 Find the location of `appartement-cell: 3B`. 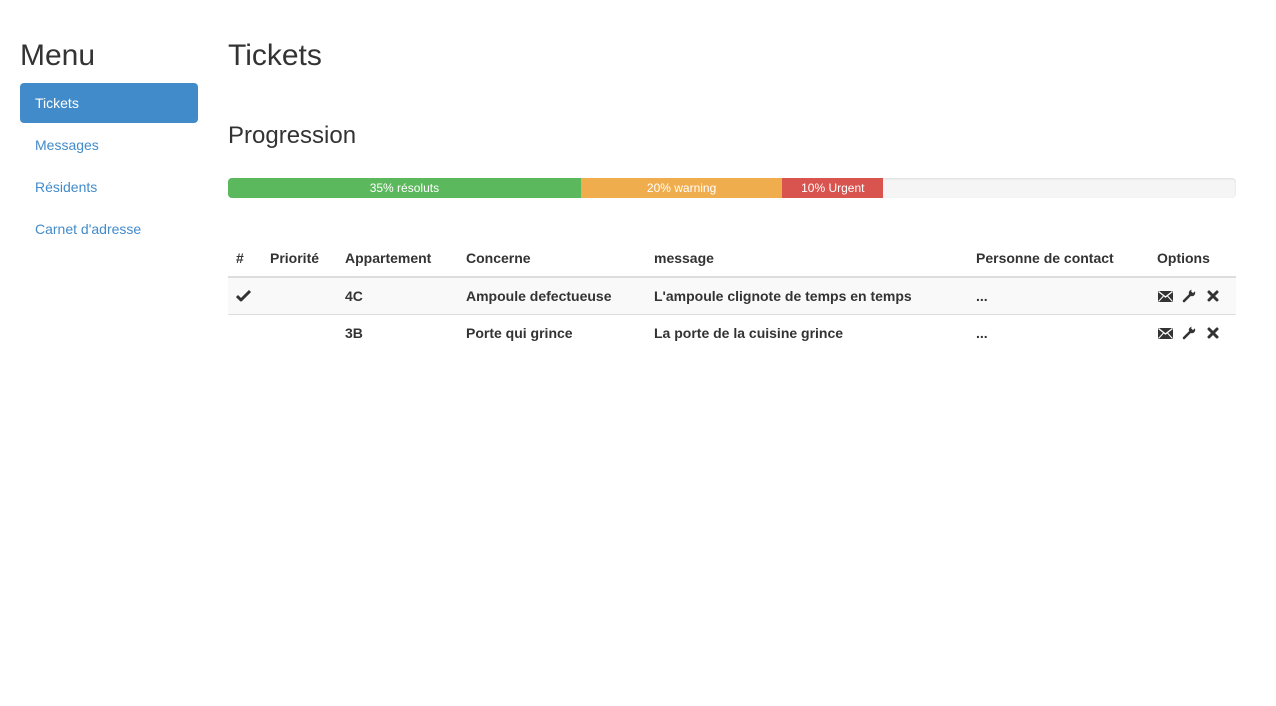

appartement-cell: 3B is located at coordinates (354, 332).